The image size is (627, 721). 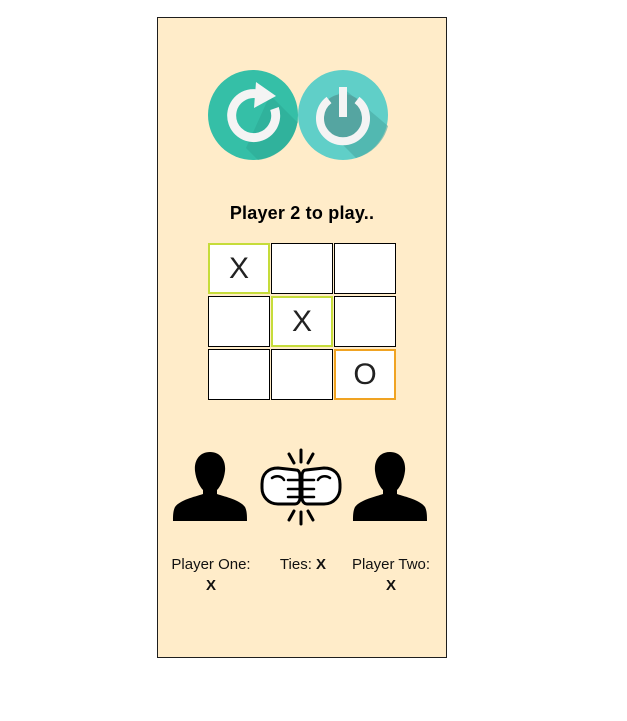 I want to click on player-two-score: Player Two: X, so click(x=391, y=575).